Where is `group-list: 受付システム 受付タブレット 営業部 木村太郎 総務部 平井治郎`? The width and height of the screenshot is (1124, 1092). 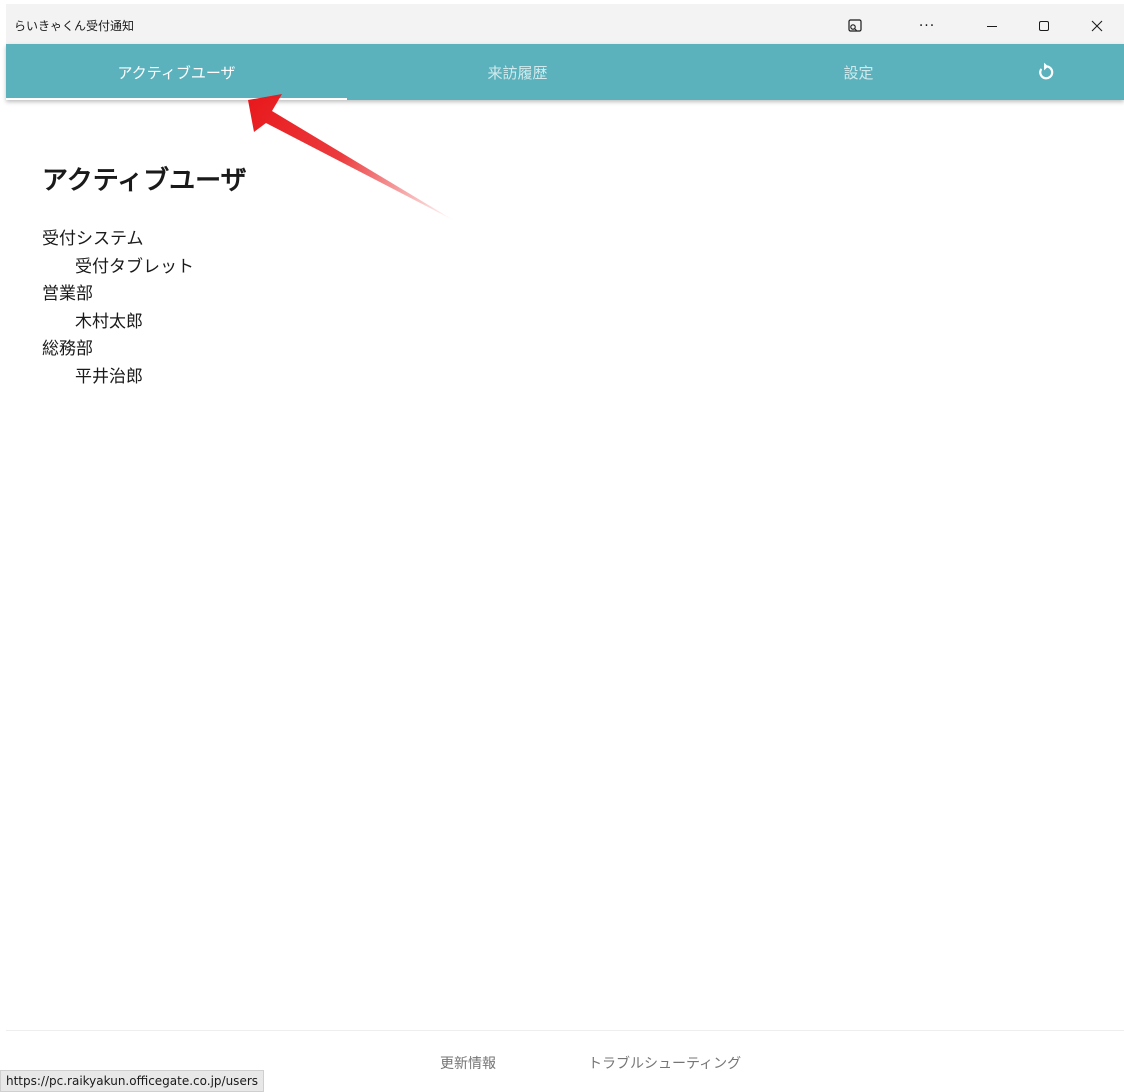 group-list: 受付システム 受付タブレット 営業部 木村太郎 総務部 平井治郎 is located at coordinates (118, 308).